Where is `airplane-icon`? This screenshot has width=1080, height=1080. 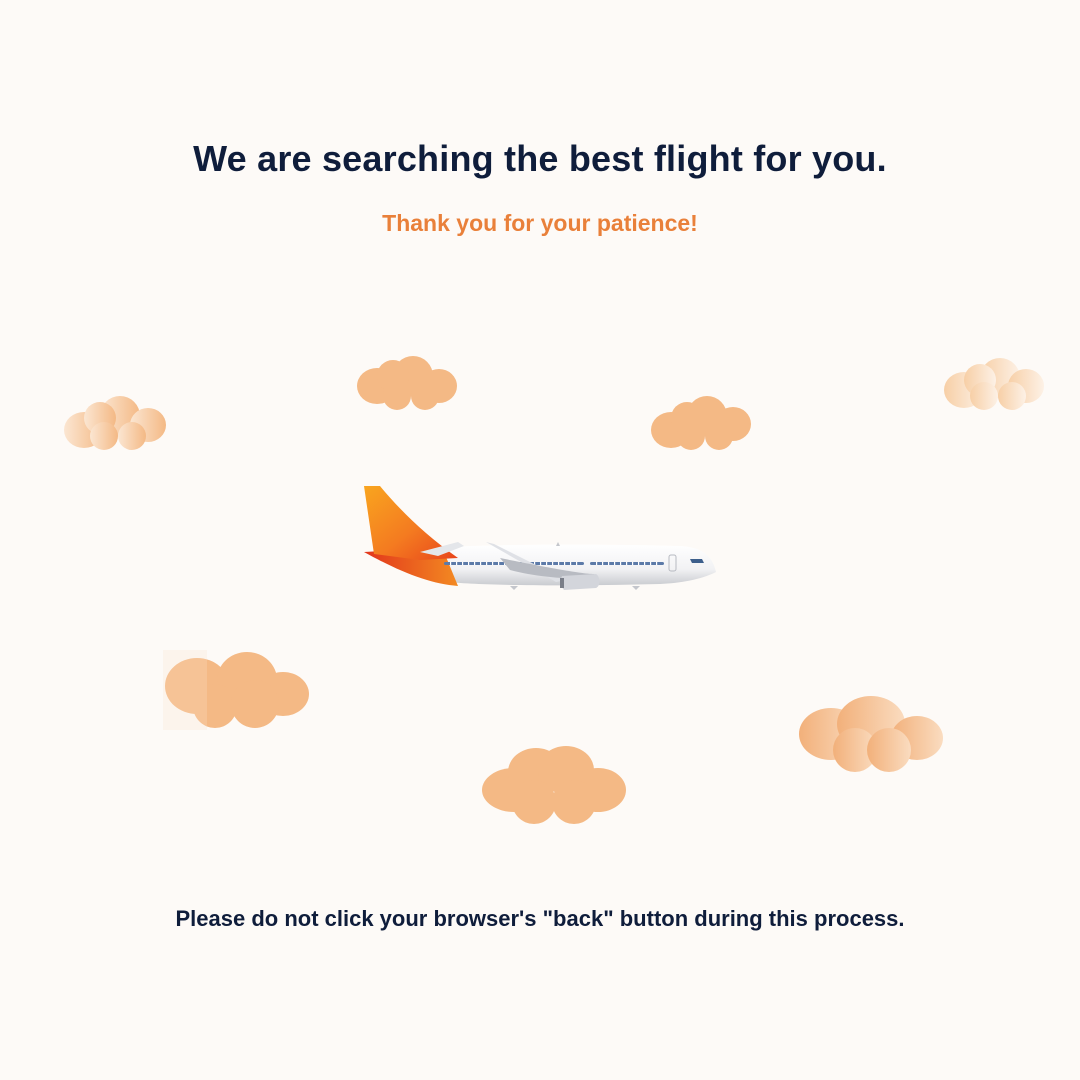 airplane-icon is located at coordinates (540, 538).